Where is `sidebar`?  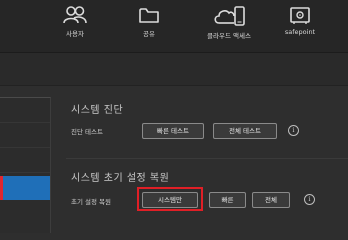
sidebar is located at coordinates (25, 165).